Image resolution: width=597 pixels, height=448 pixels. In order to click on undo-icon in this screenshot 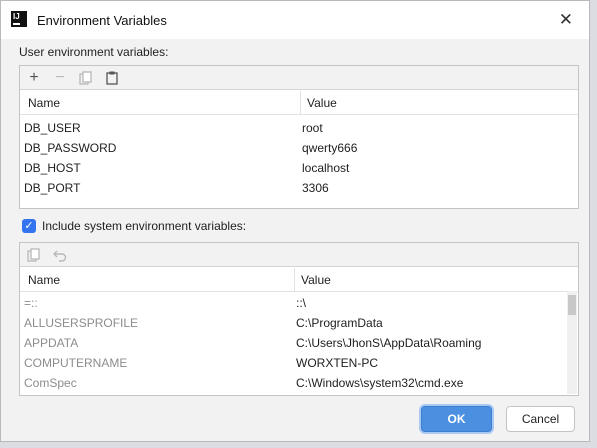, I will do `click(60, 255)`.